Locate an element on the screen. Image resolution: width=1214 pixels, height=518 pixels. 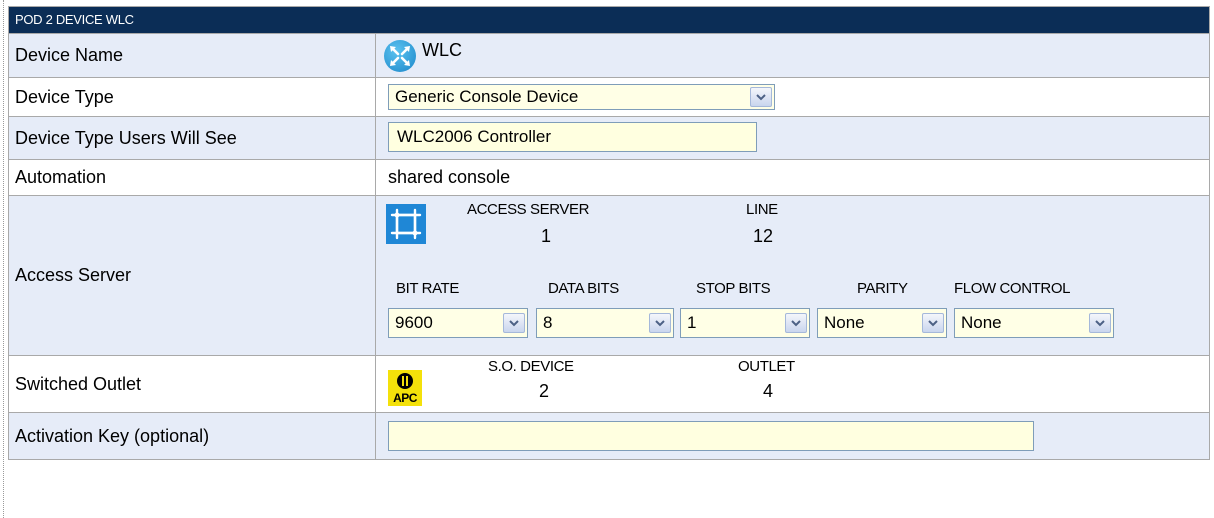
access-server-header: ACCESS SERVER is located at coordinates (528, 209).